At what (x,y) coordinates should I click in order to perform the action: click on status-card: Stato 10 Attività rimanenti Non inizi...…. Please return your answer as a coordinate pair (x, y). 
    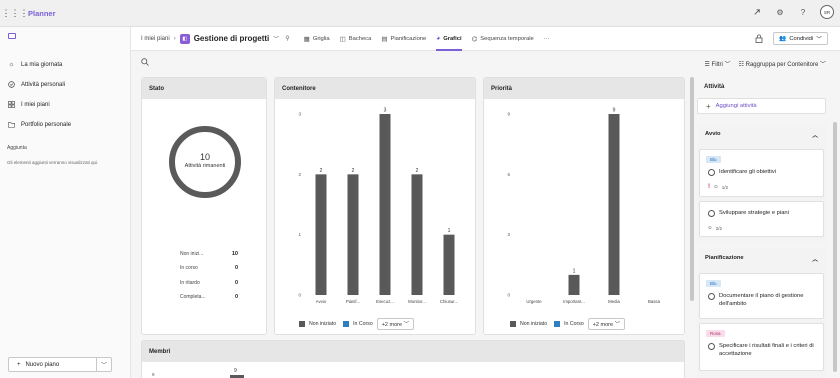
    Looking at the image, I should click on (204, 206).